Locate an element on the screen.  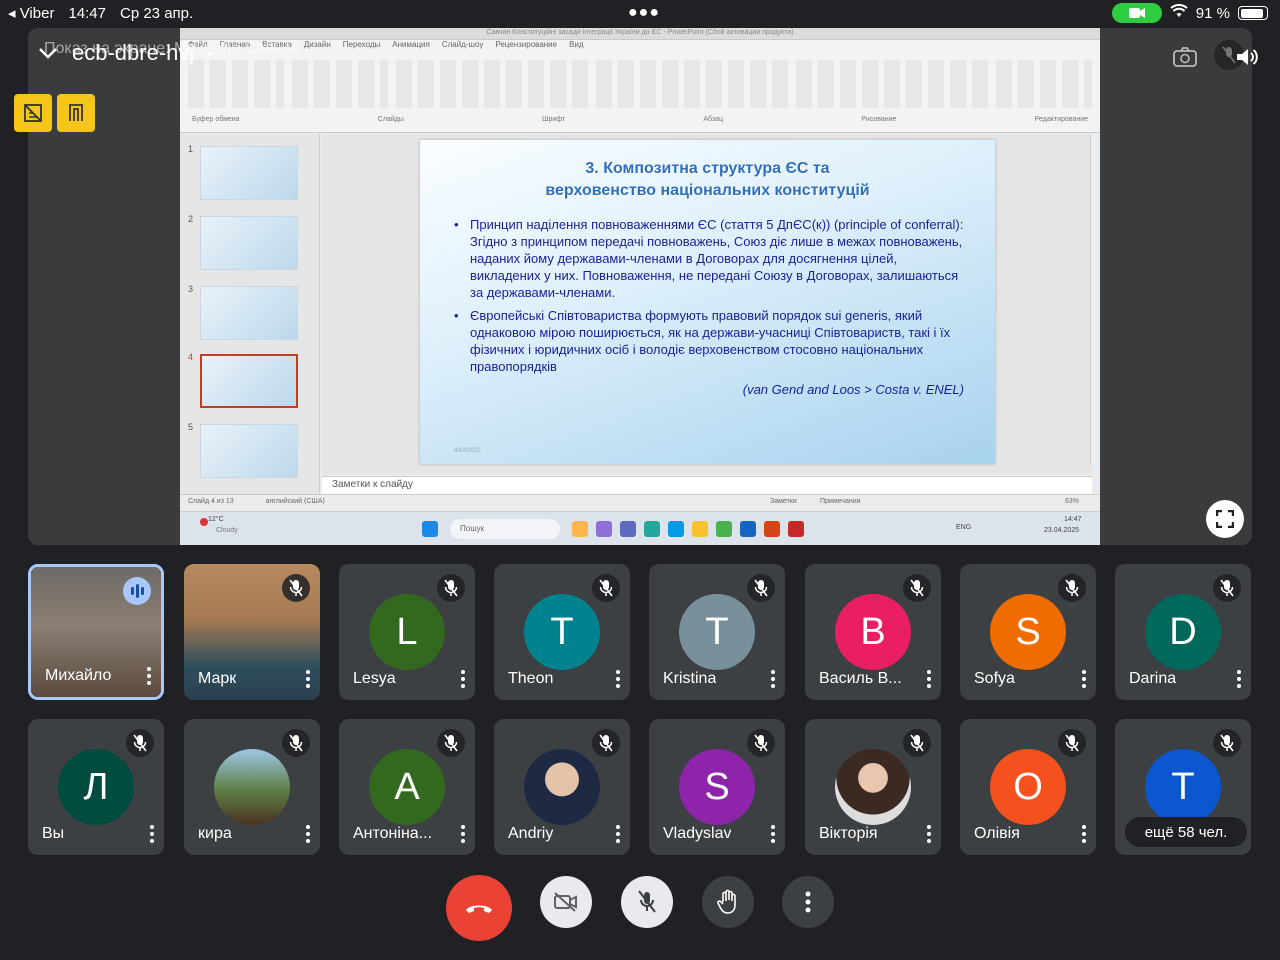
participant-tile: S Sofya is located at coordinates (1028, 632).